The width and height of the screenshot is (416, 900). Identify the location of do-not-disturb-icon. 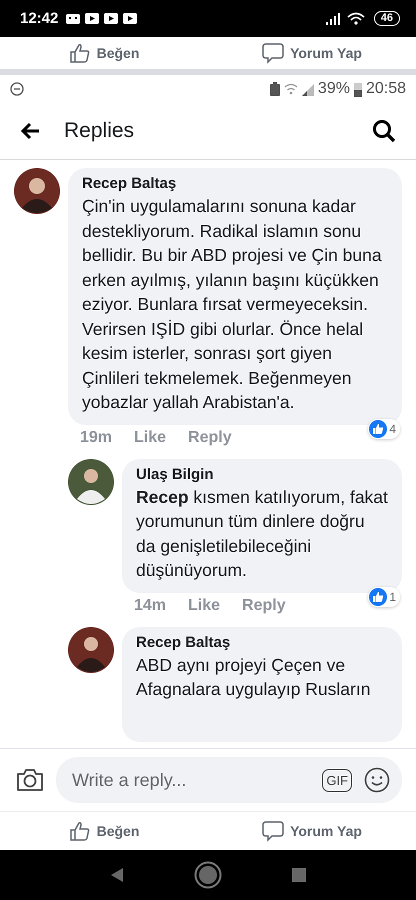
(17, 89).